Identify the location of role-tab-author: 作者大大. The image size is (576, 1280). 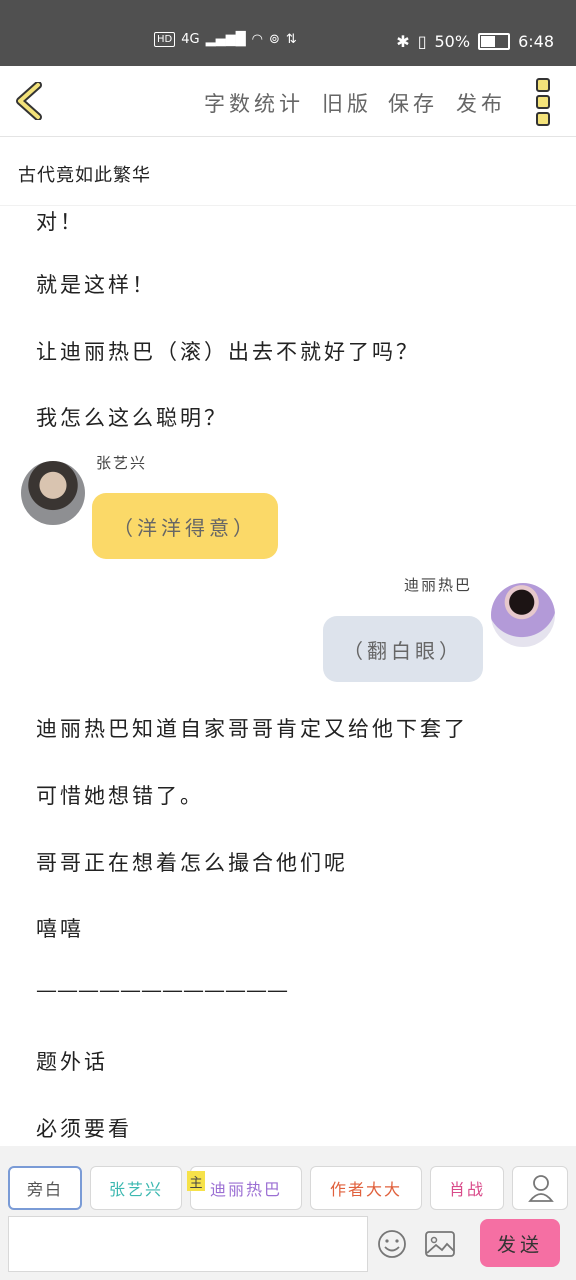
(366, 1188).